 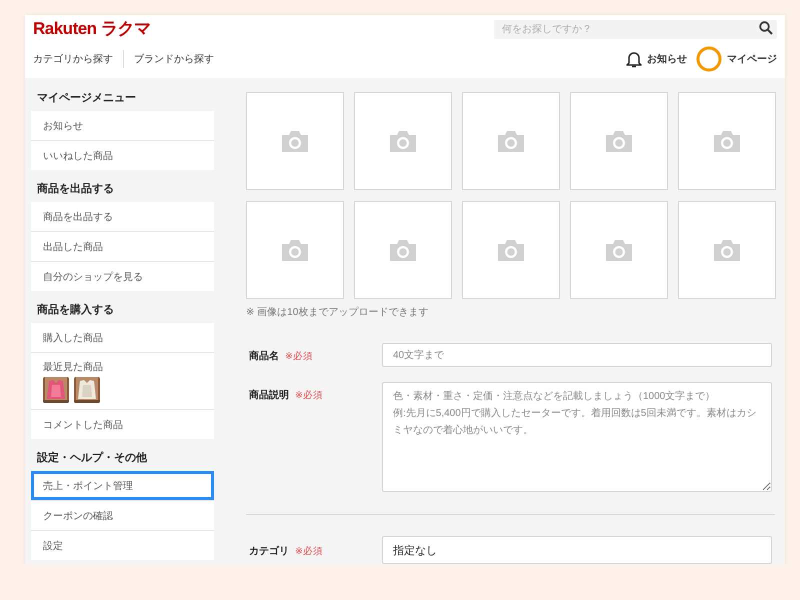 I want to click on nav-link: ブランドから探す, so click(x=173, y=59).